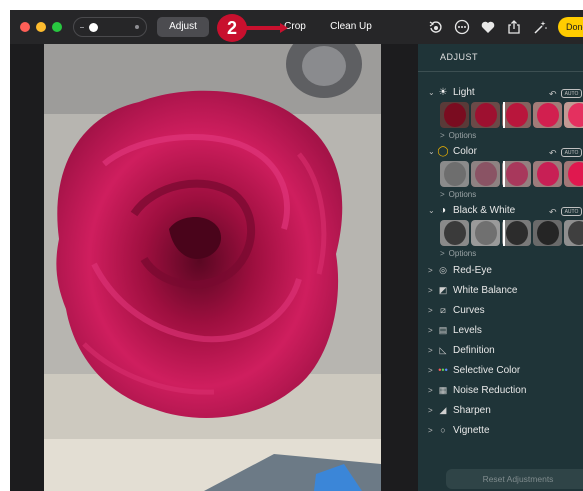  Describe the element at coordinates (41, 27) in the screenshot. I see `minimize-window-button` at that location.